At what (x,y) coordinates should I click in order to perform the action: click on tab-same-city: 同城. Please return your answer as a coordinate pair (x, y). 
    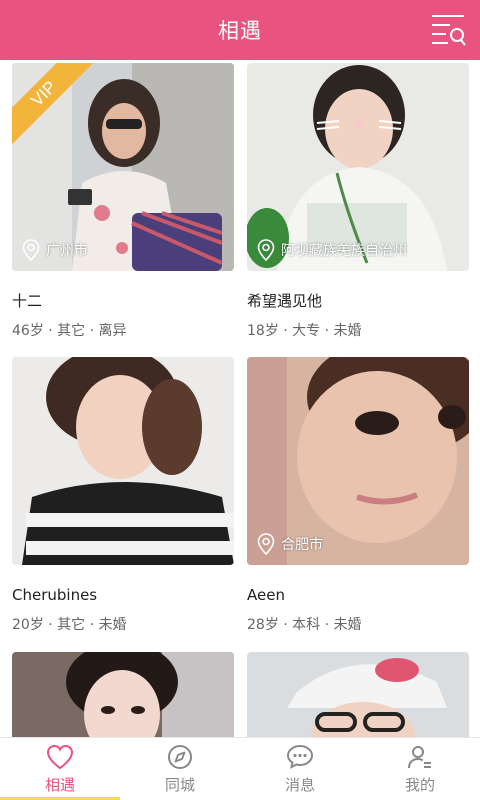
    Looking at the image, I should click on (180, 769).